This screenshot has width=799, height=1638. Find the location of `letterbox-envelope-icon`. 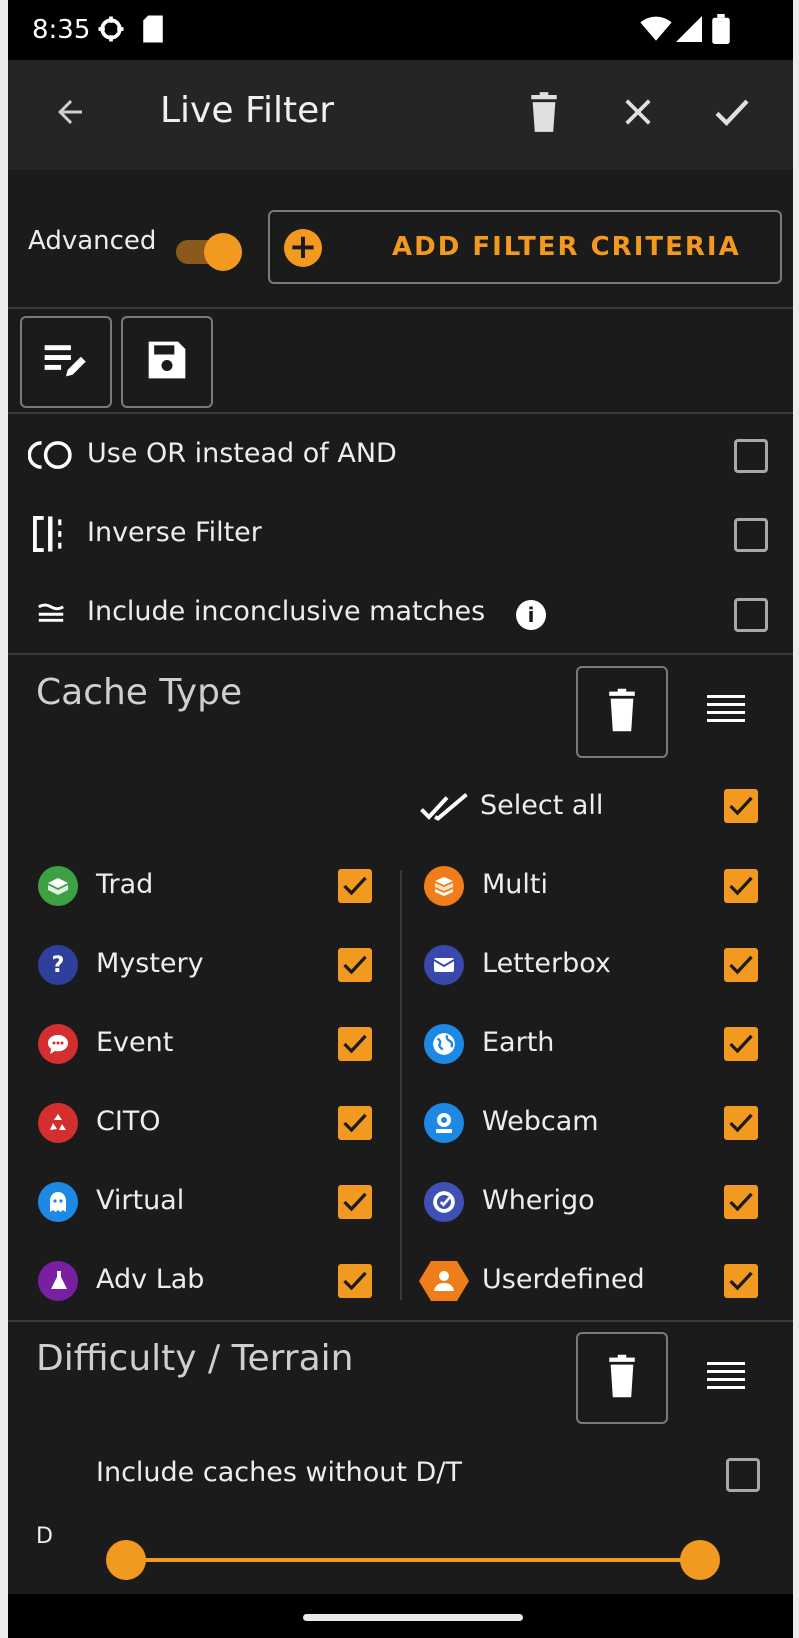

letterbox-envelope-icon is located at coordinates (444, 965).